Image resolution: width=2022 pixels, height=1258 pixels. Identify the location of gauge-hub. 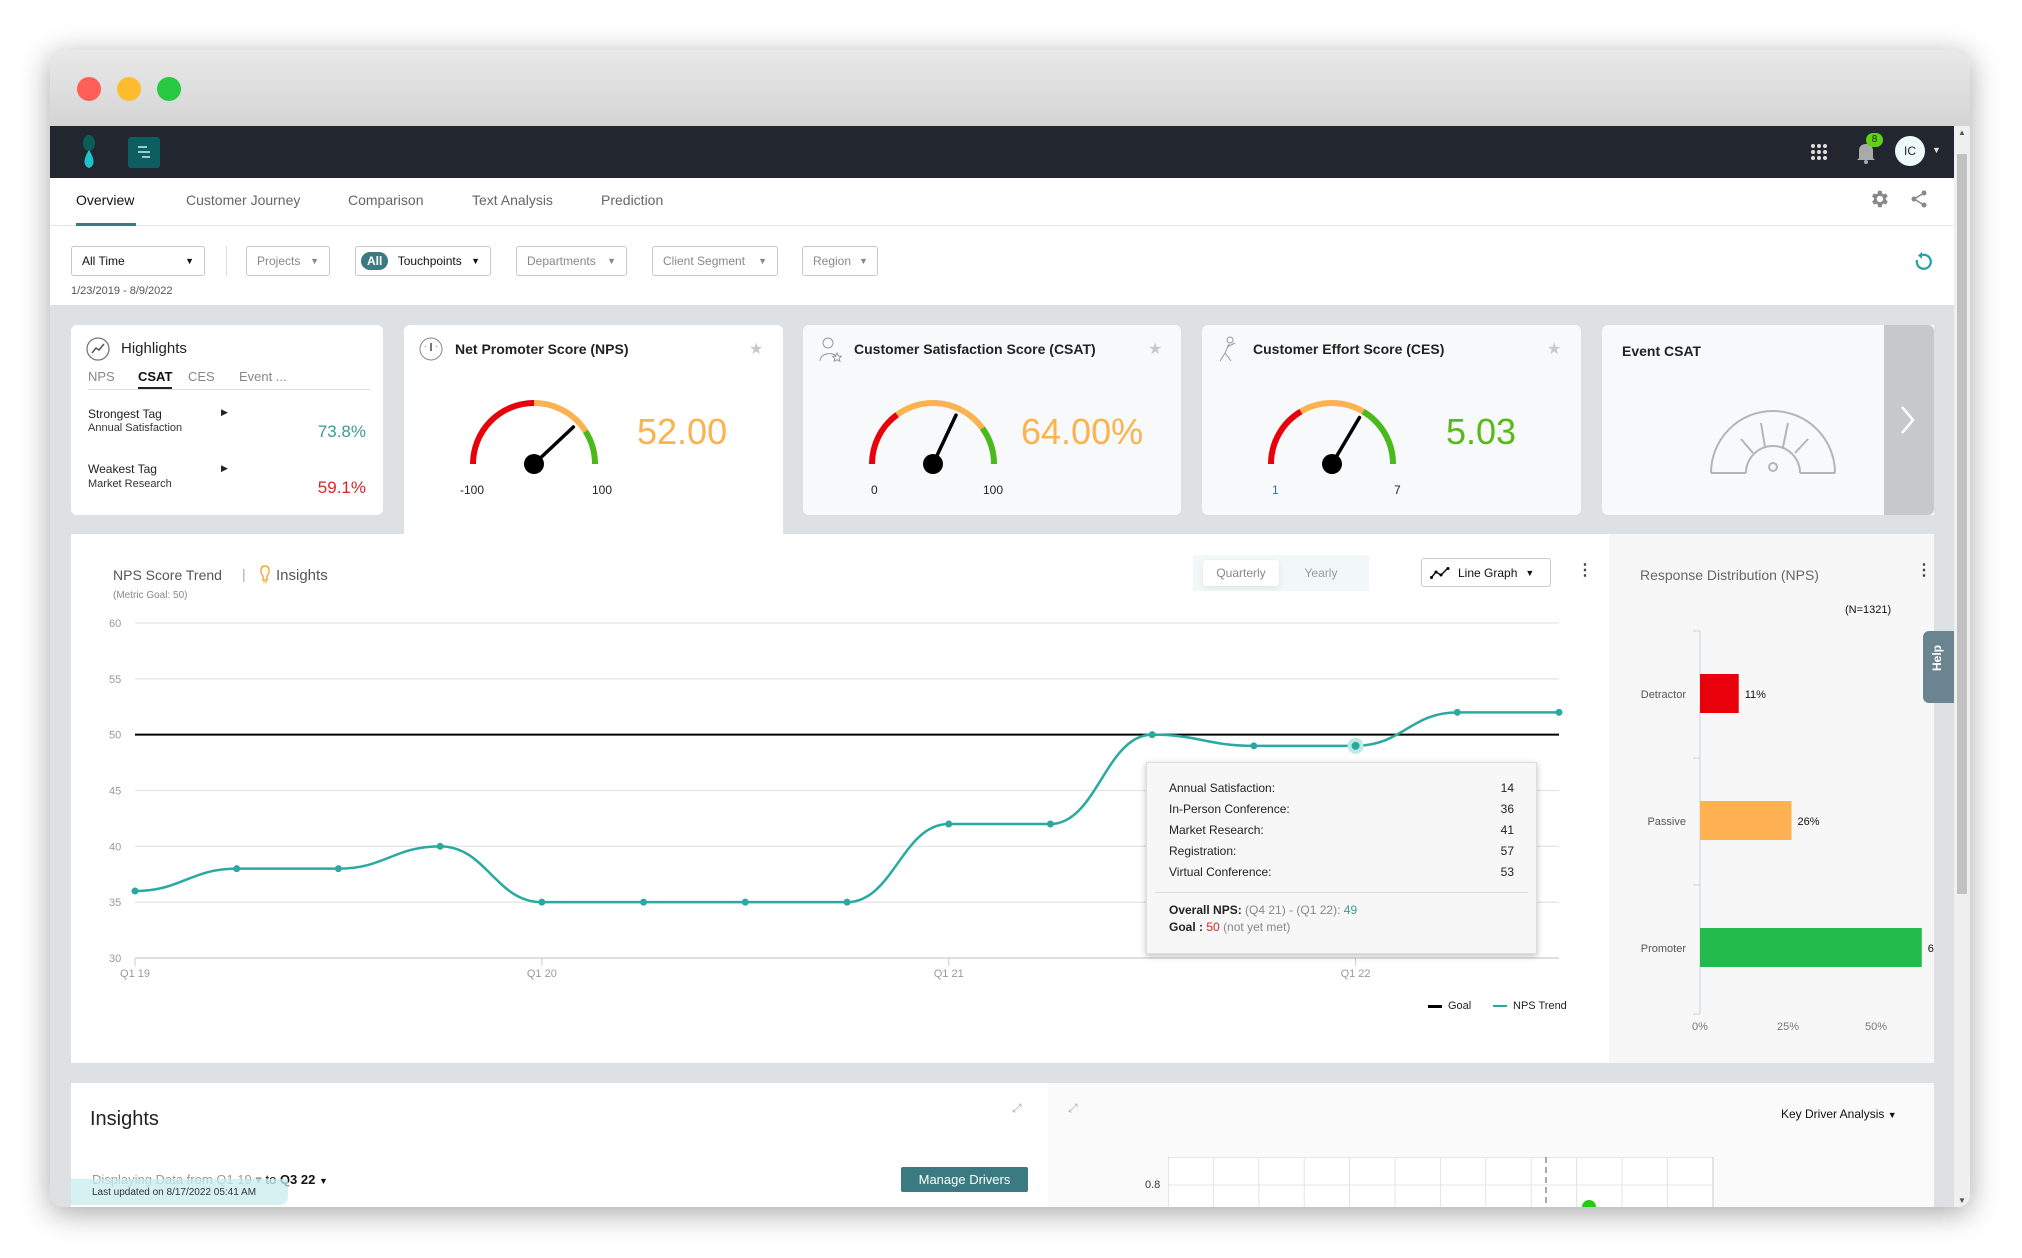
(1332, 464).